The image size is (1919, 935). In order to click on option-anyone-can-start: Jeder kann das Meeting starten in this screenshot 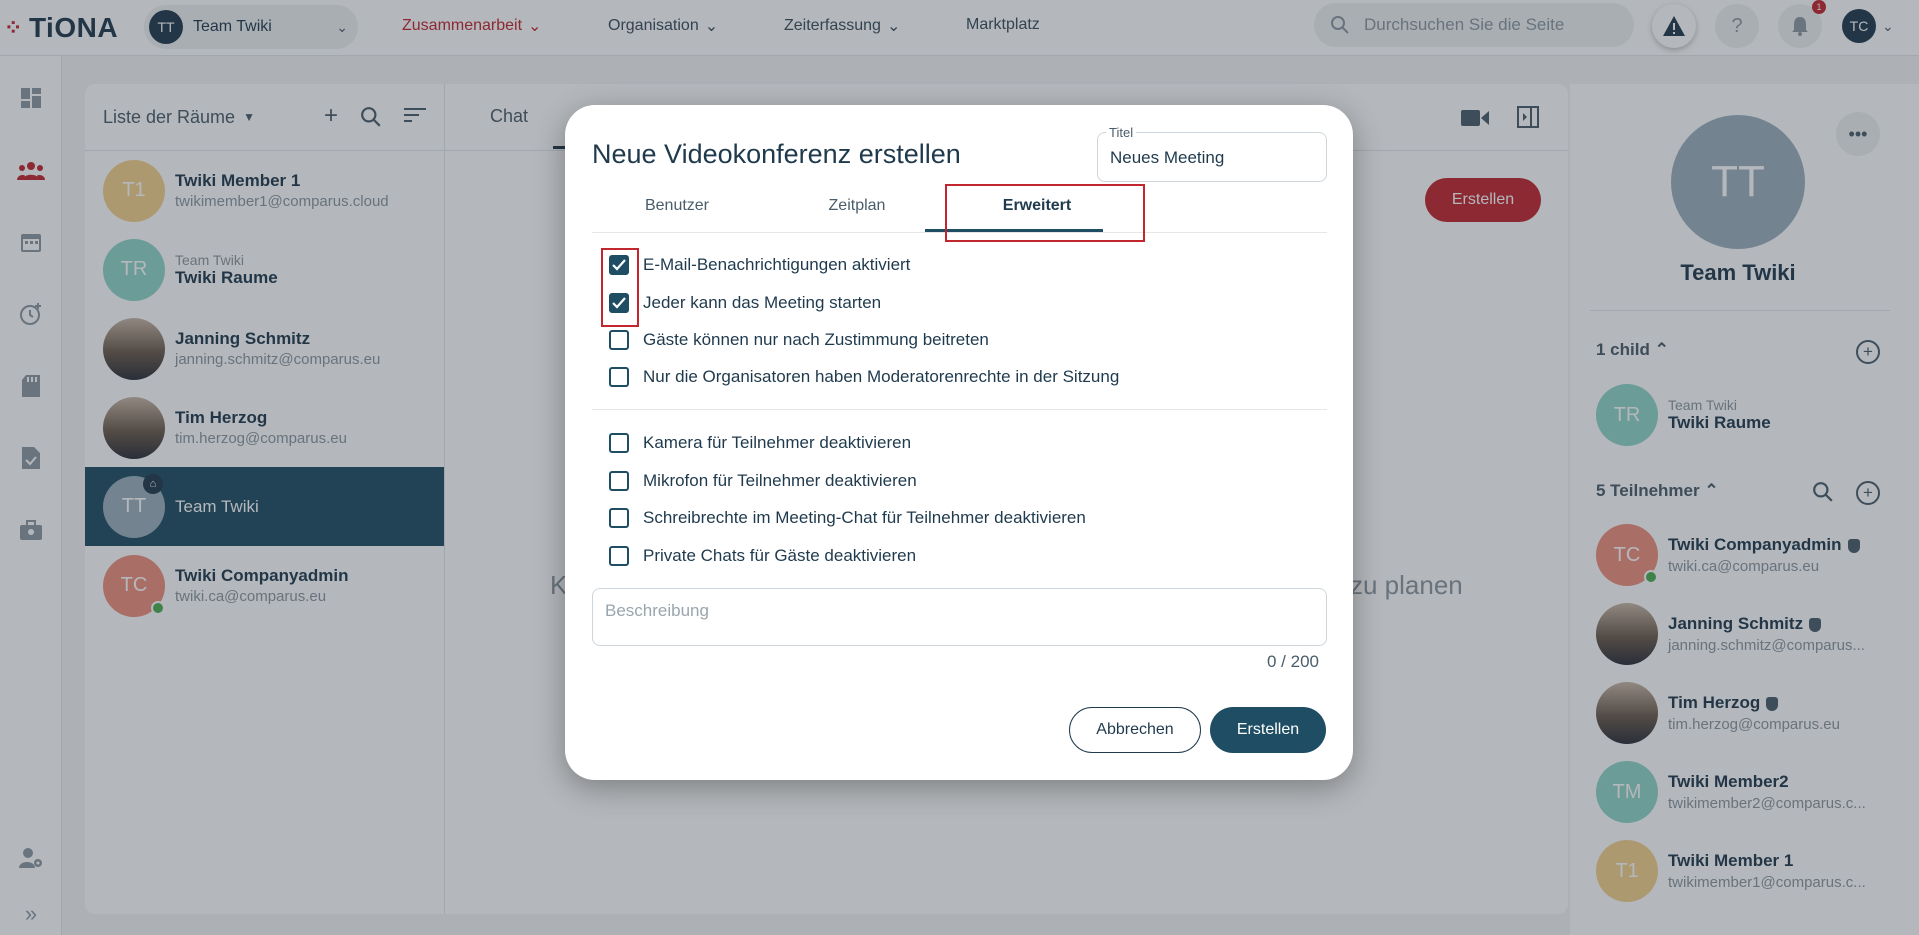, I will do `click(745, 303)`.